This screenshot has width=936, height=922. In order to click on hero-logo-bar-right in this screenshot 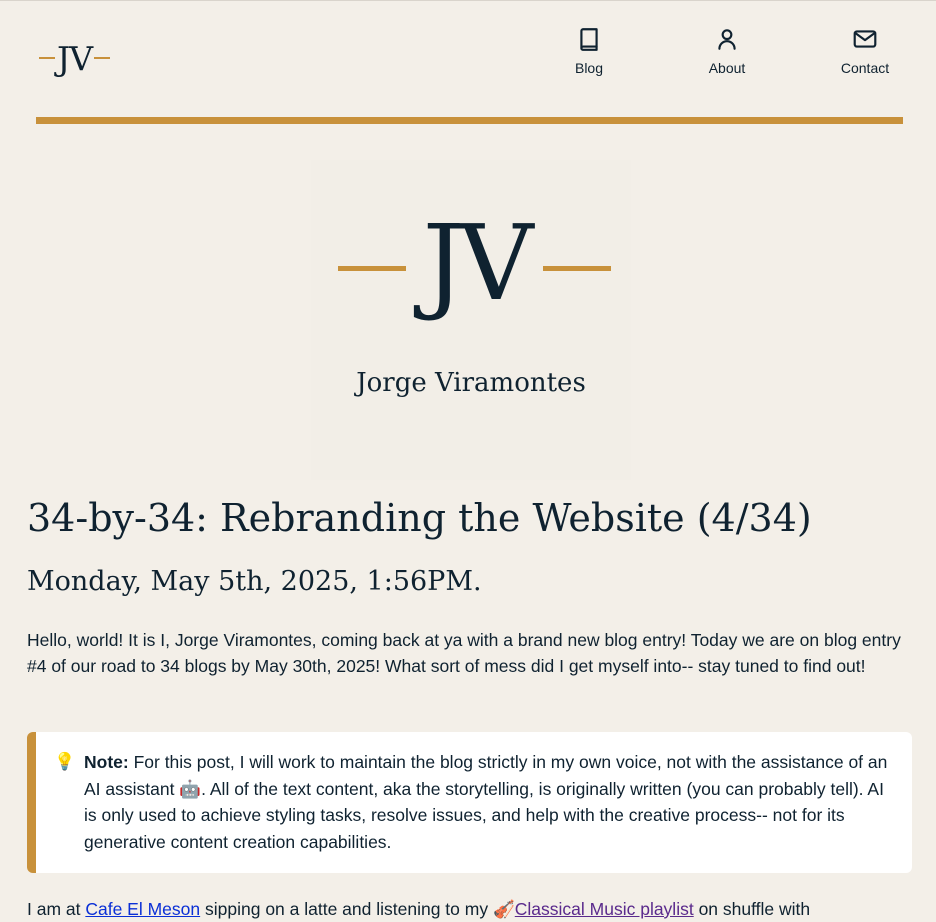, I will do `click(577, 268)`.